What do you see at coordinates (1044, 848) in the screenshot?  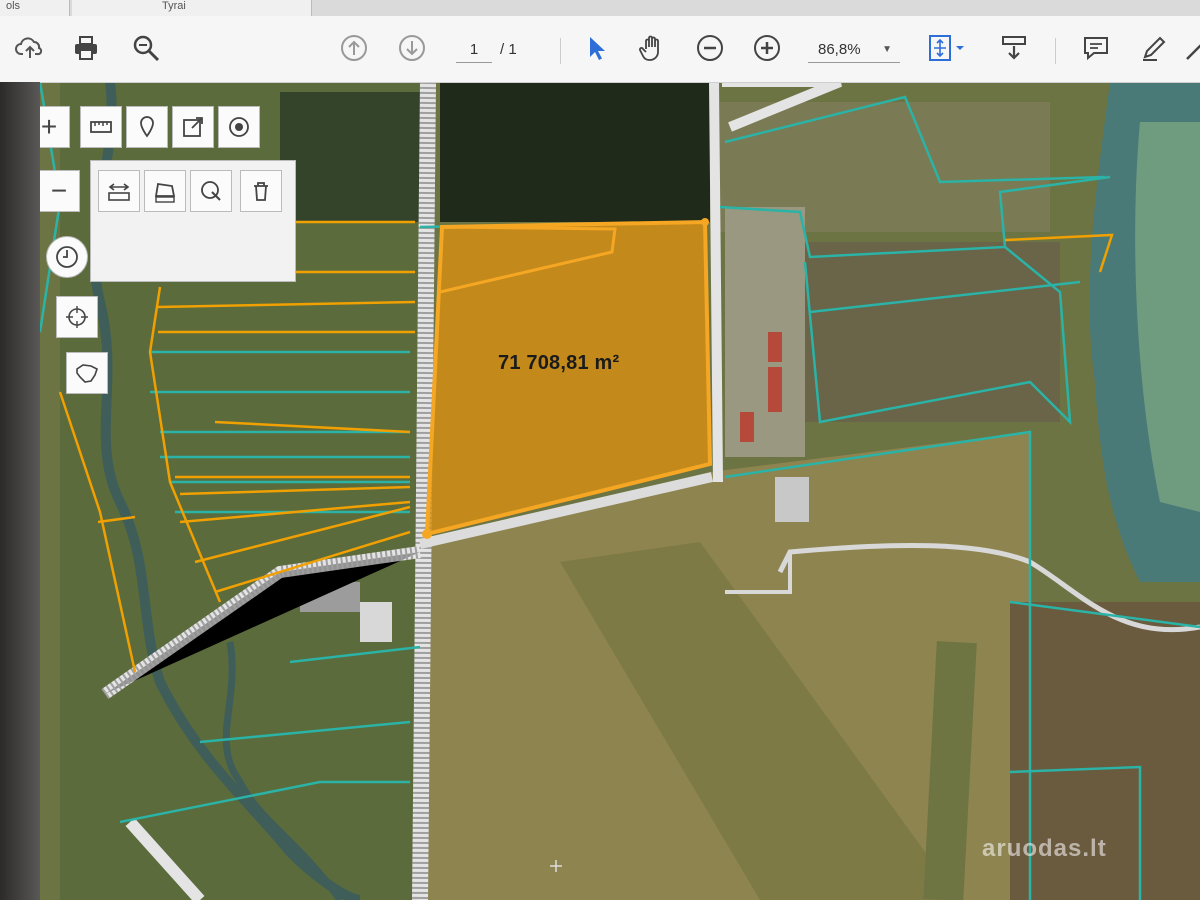 I see `watermark-logo: aruodas.lt` at bounding box center [1044, 848].